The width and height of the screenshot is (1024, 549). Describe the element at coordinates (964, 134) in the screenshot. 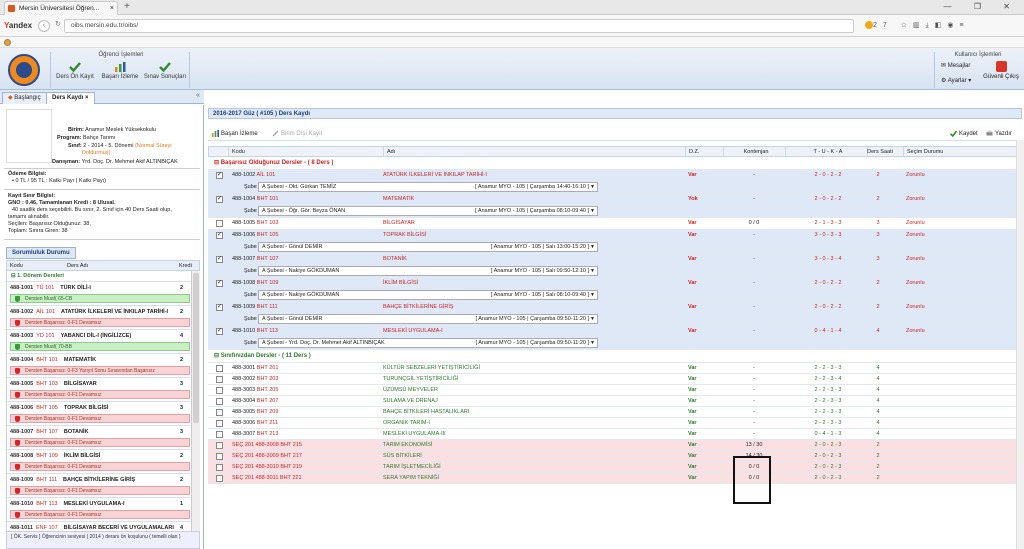

I see `kaydet-button: Kaydet` at that location.